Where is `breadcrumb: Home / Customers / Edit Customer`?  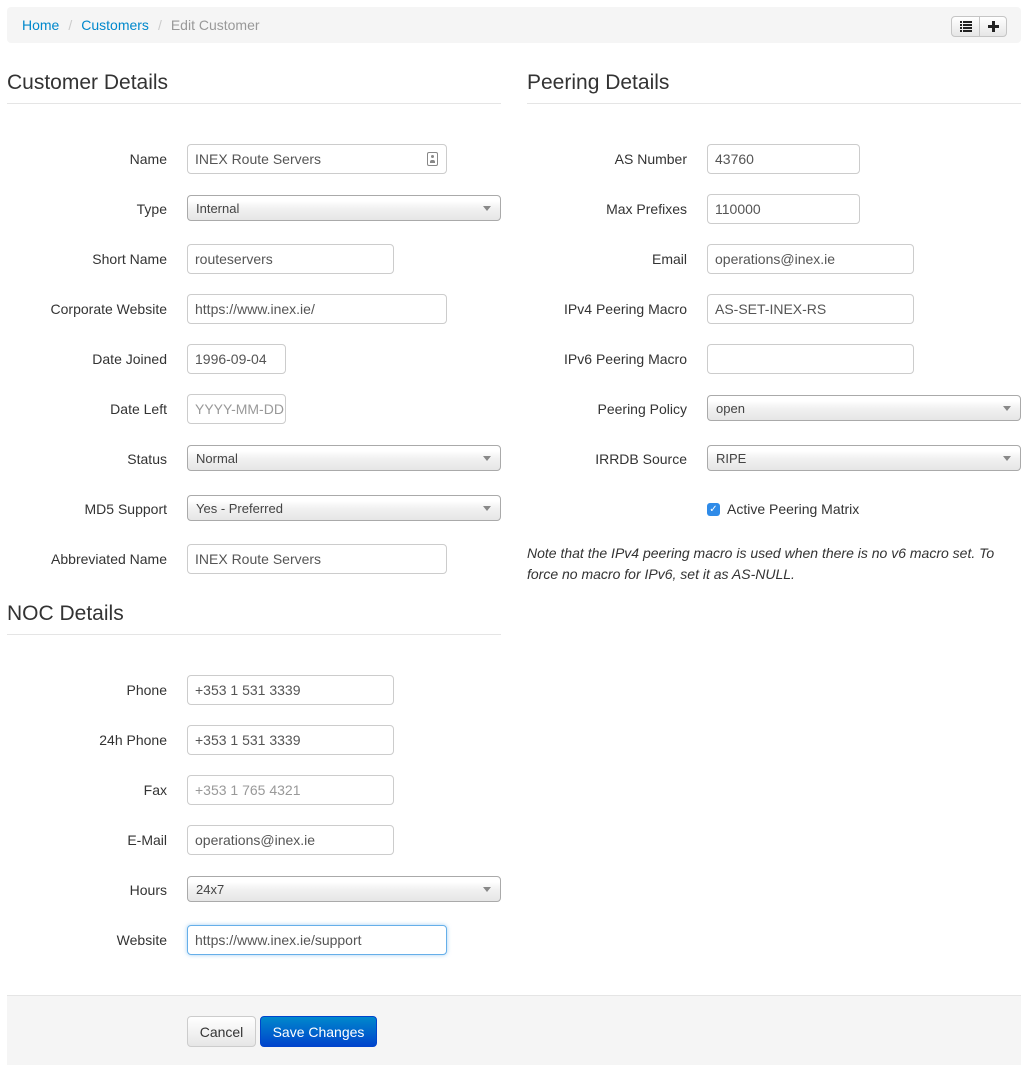 breadcrumb: Home / Customers / Edit Customer is located at coordinates (514, 25).